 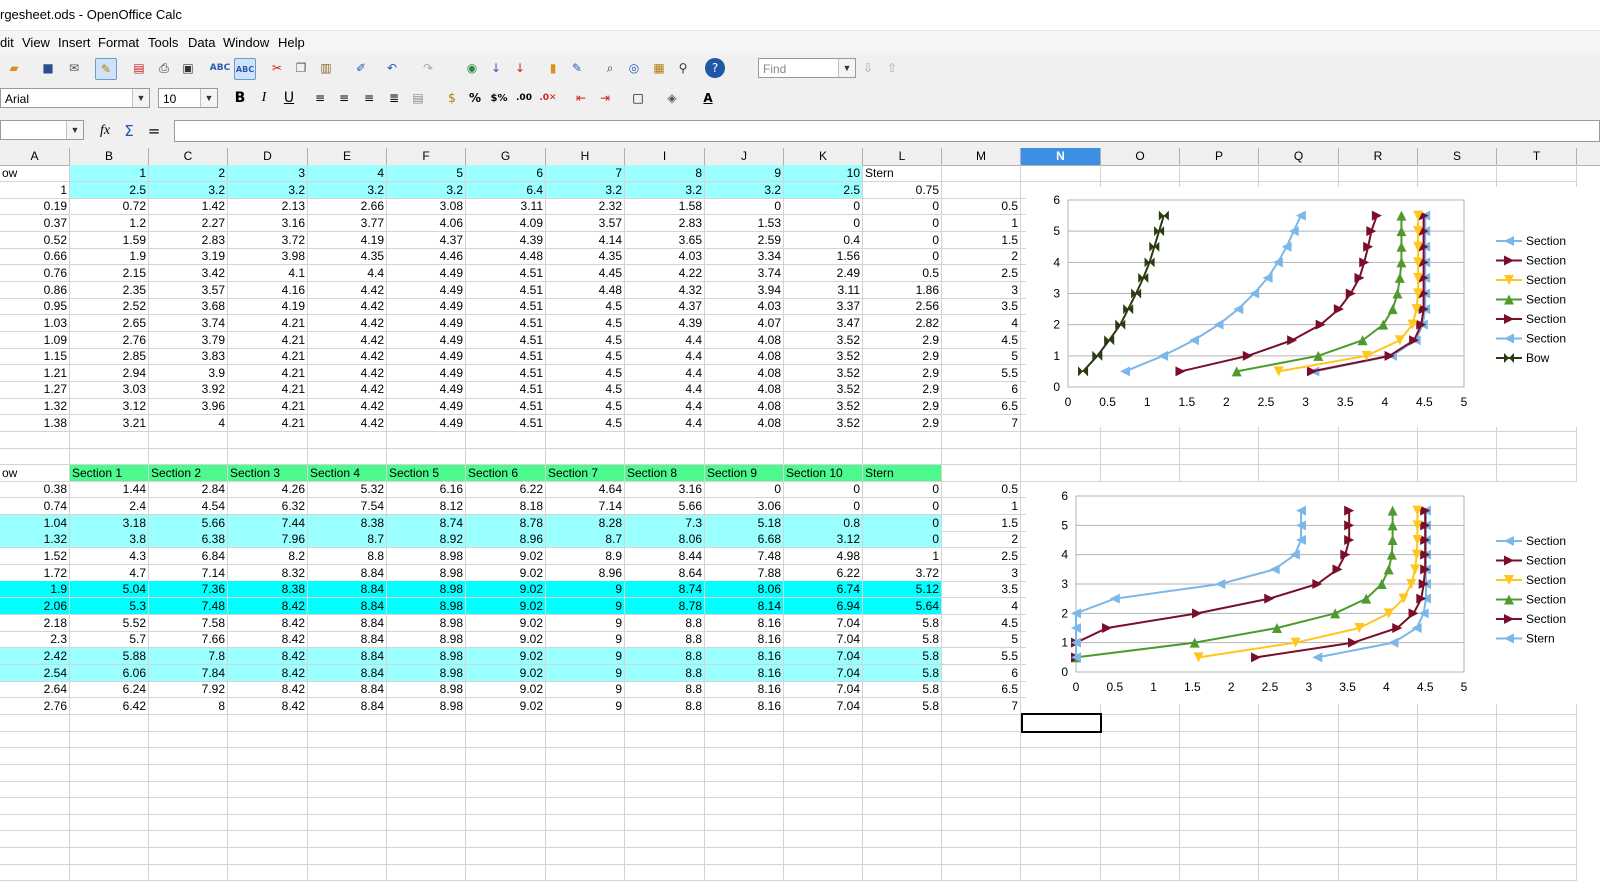 I want to click on pdf-icon: ▤, so click(x=139, y=68).